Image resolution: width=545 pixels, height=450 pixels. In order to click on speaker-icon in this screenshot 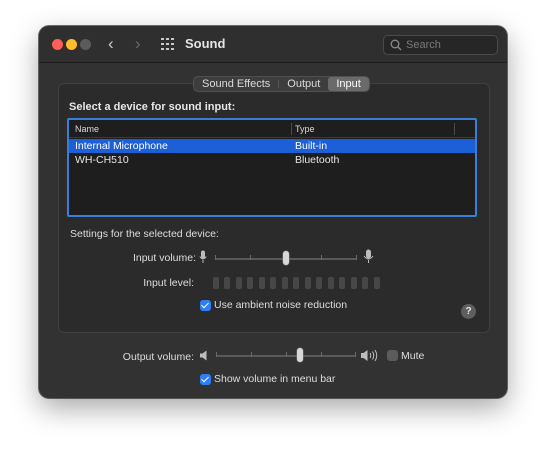, I will do `click(203, 355)`.